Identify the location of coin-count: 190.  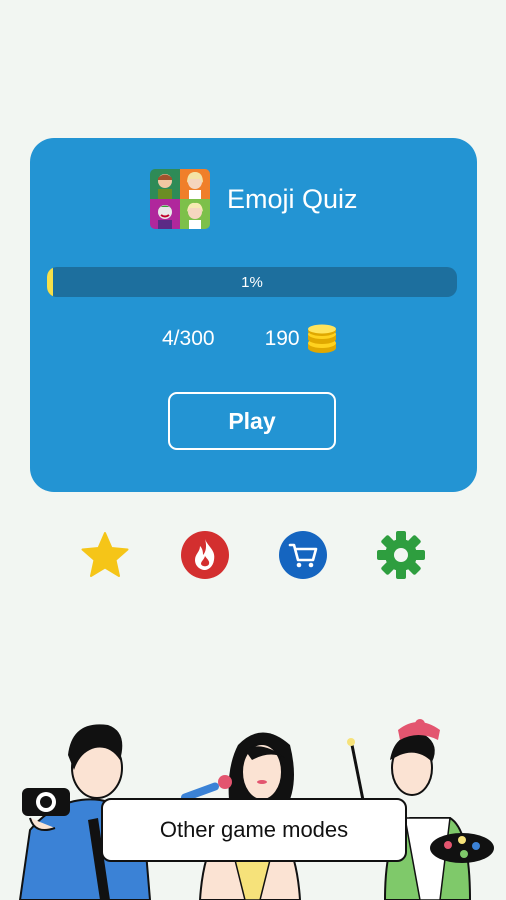
(282, 338).